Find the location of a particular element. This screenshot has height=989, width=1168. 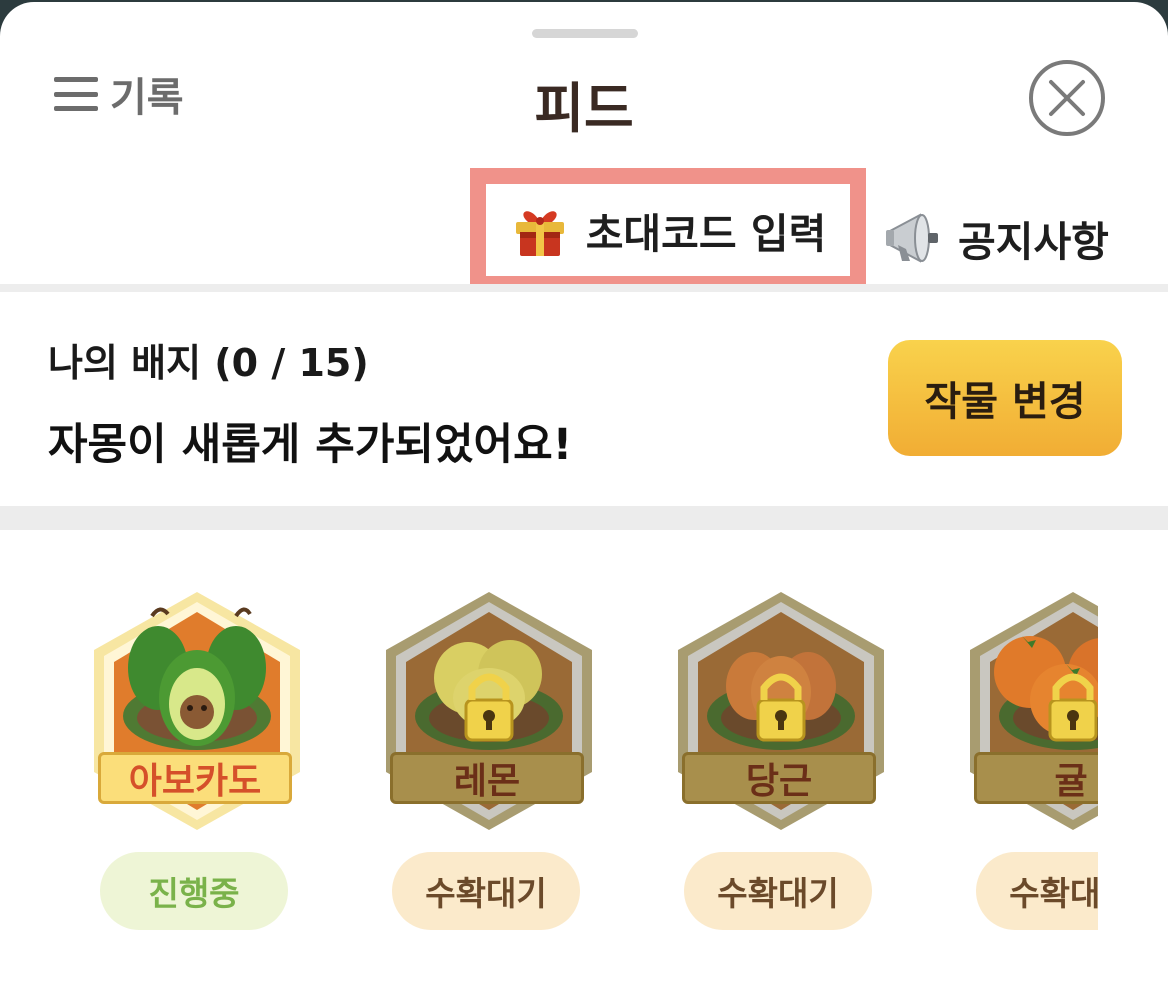

invite-code-button: 초대코드 입력 is located at coordinates (668, 230).